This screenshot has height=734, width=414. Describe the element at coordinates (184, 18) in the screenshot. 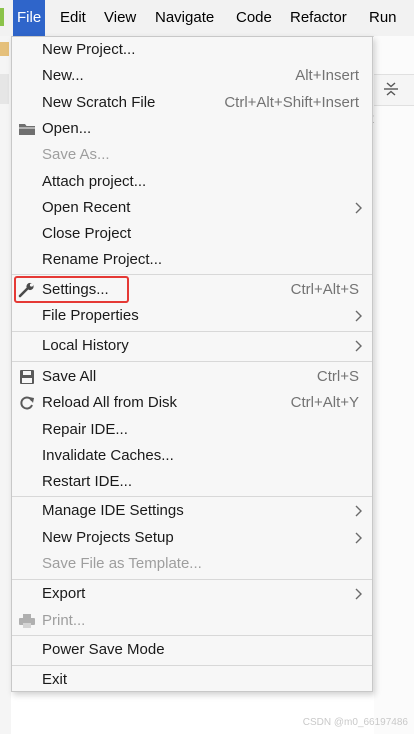

I see `menu-navigate: Navigate` at that location.